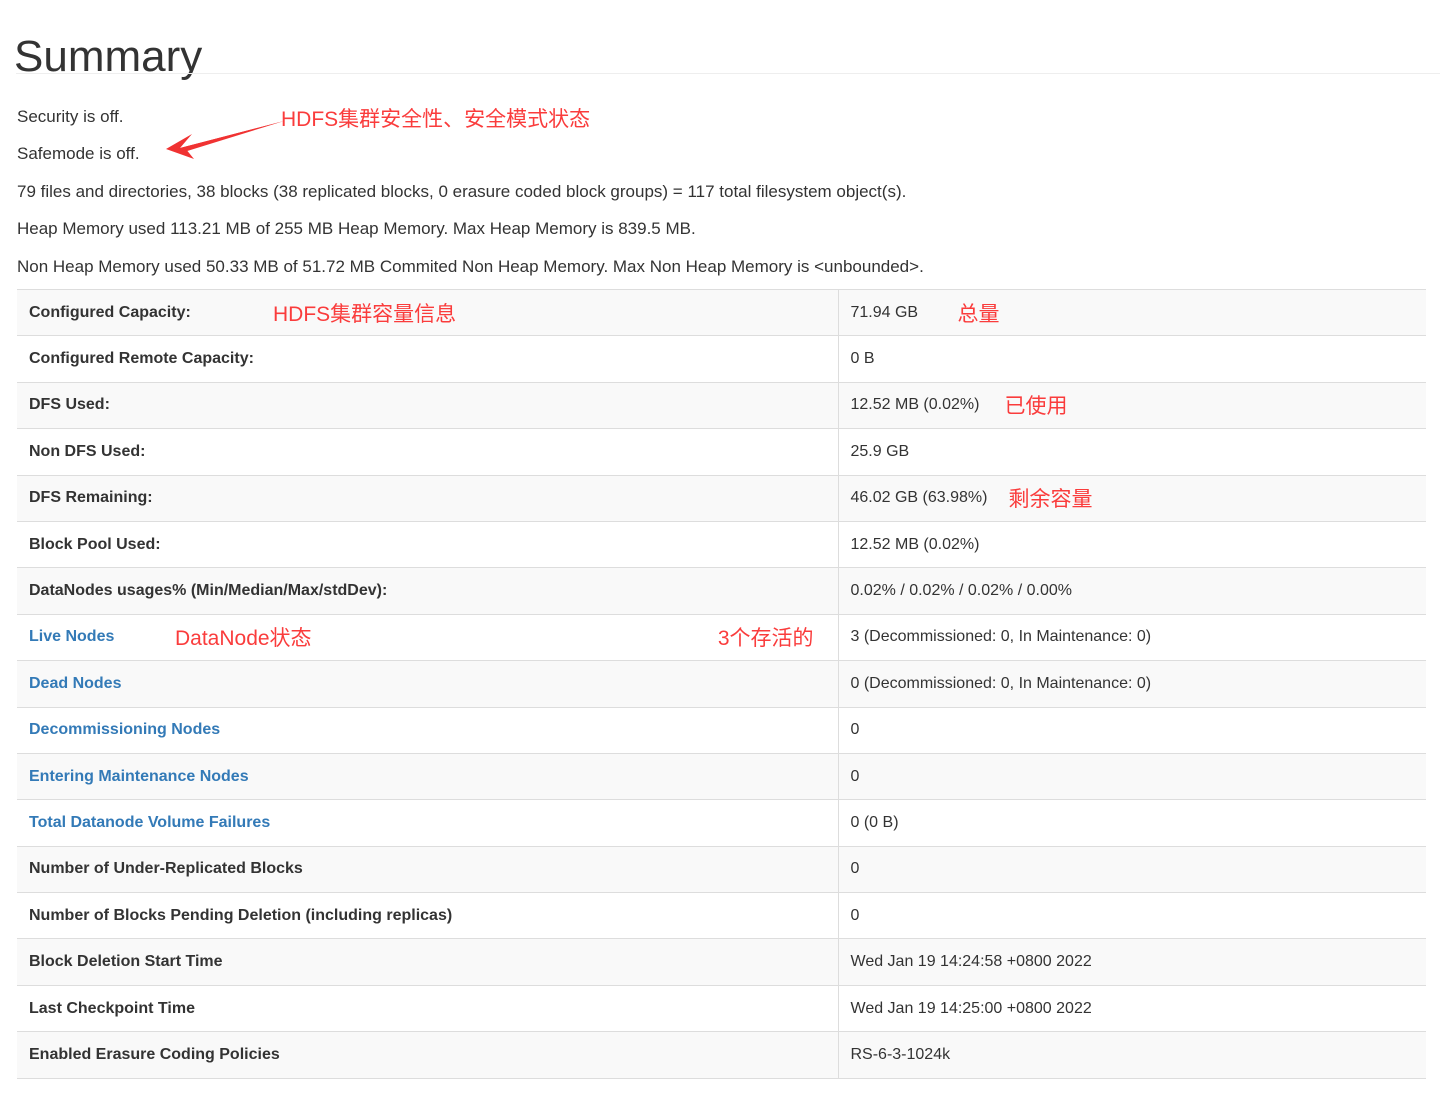  What do you see at coordinates (365, 314) in the screenshot?
I see `annotation-capacity-note: HDFS集群容量信息` at bounding box center [365, 314].